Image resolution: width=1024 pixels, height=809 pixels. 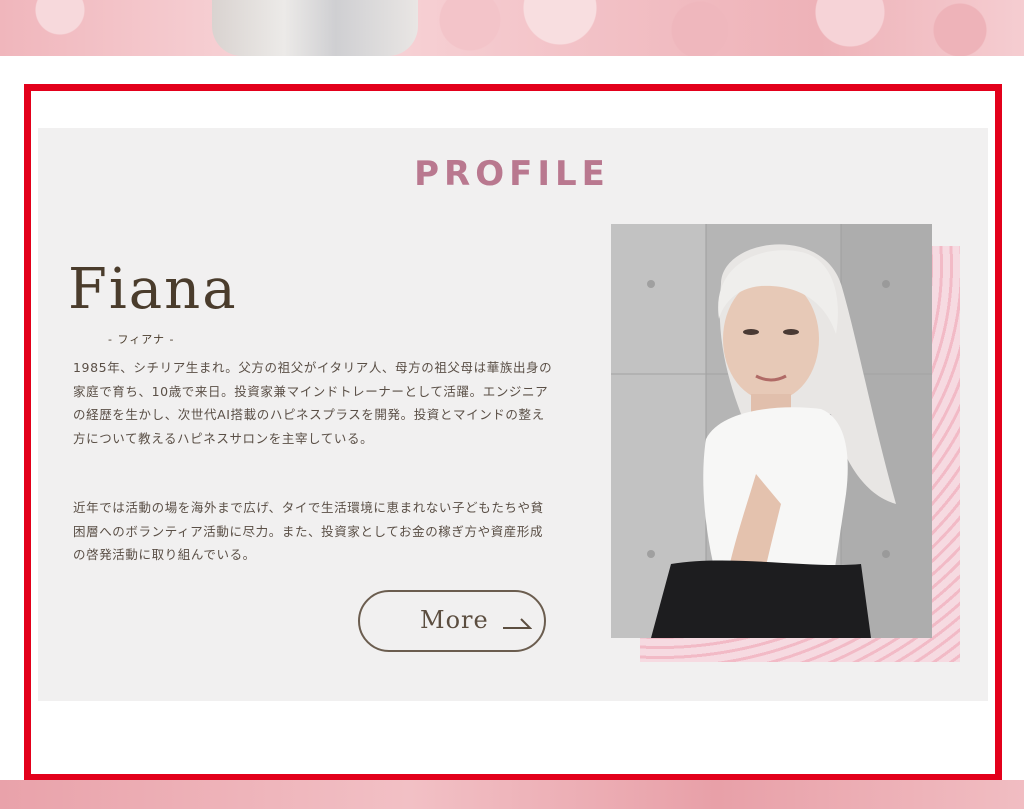 What do you see at coordinates (517, 624) in the screenshot?
I see `arrow-right-icon` at bounding box center [517, 624].